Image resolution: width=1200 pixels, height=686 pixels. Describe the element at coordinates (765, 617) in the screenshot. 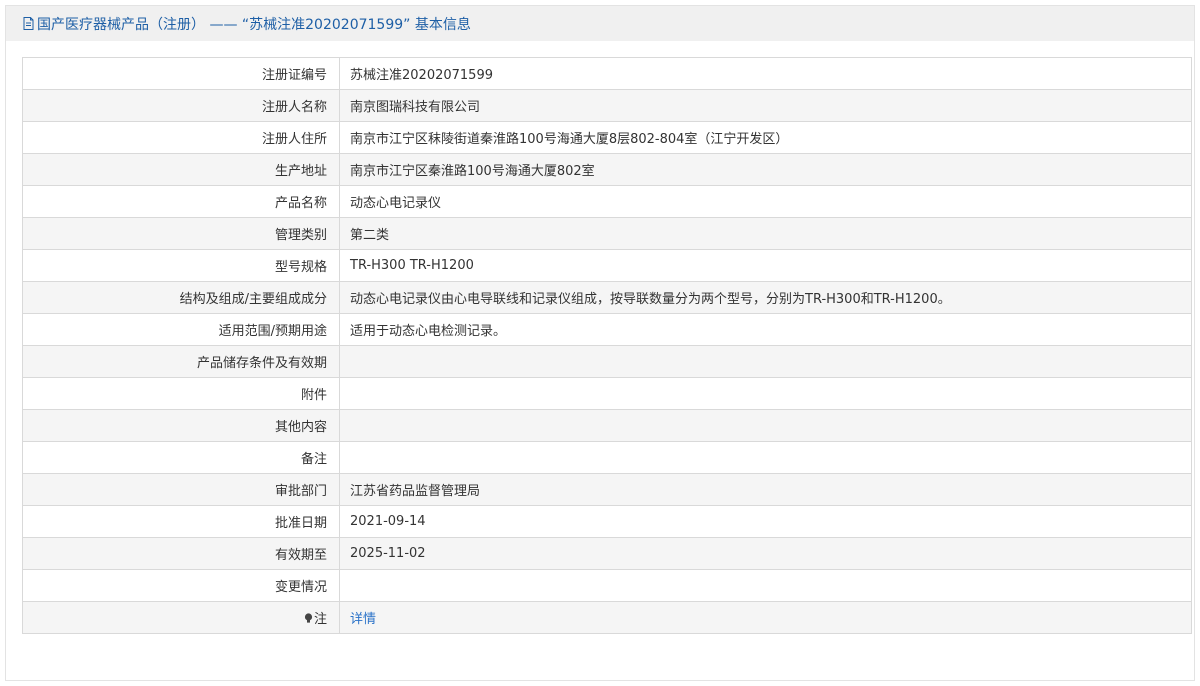

I see `note-value-cell: 详情` at that location.